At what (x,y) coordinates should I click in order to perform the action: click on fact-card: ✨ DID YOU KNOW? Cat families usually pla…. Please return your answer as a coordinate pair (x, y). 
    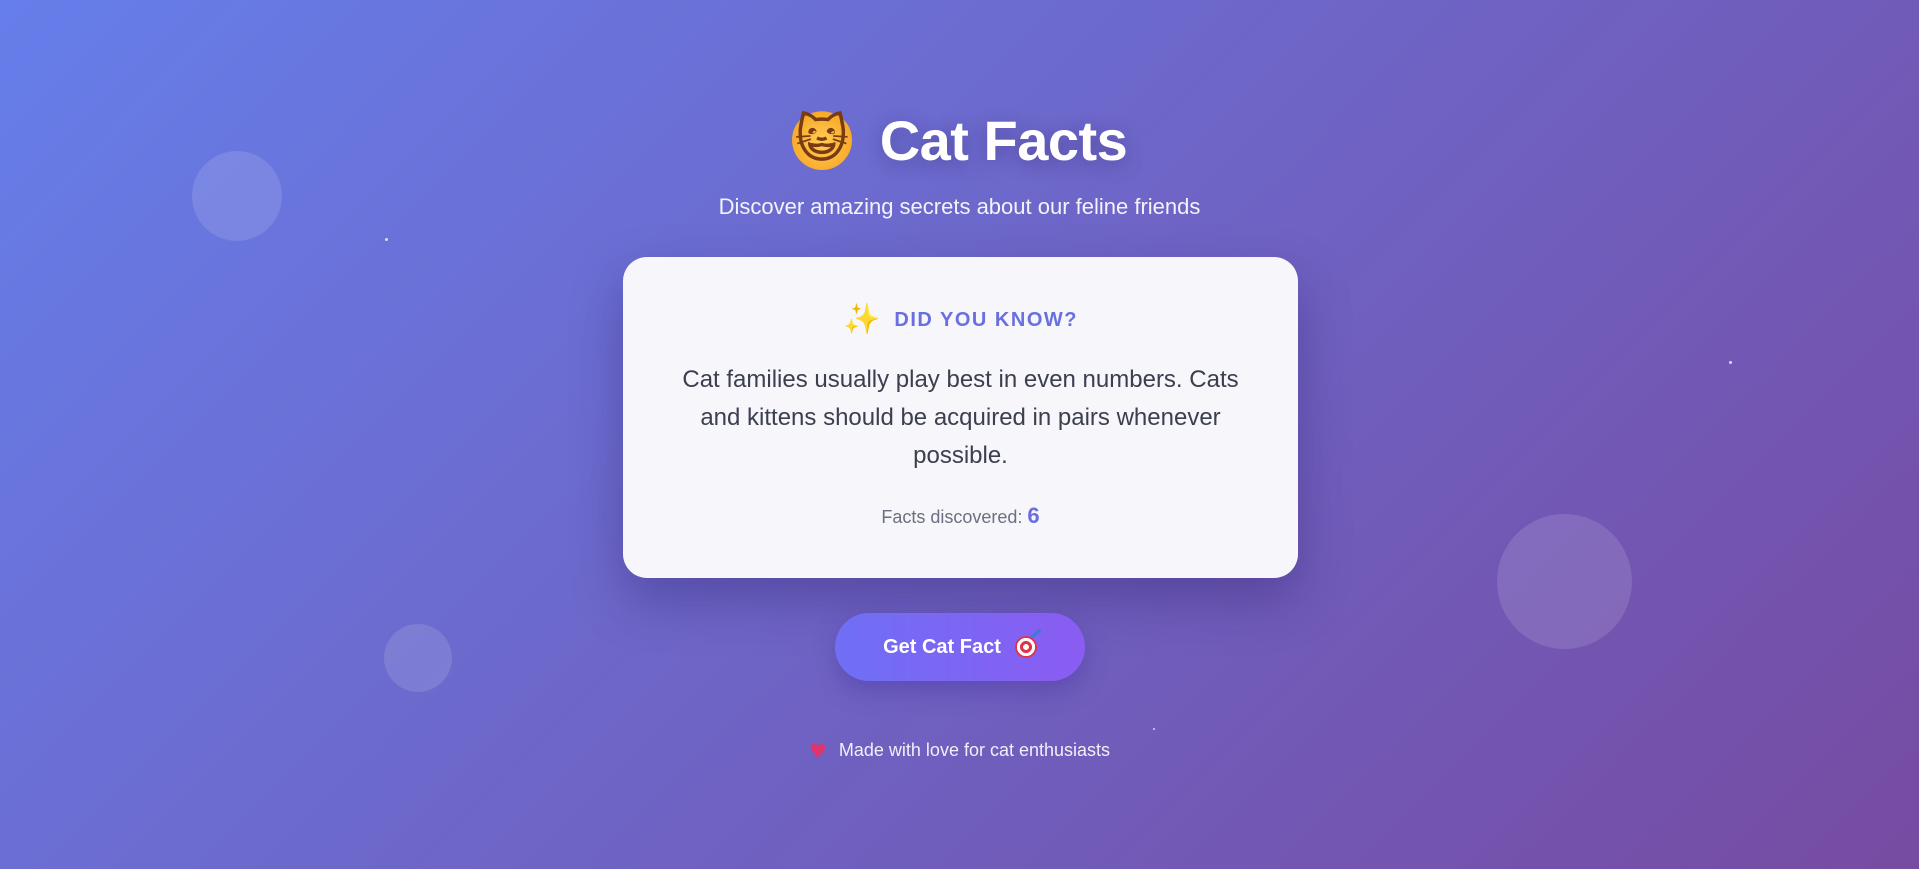
    Looking at the image, I should click on (960, 417).